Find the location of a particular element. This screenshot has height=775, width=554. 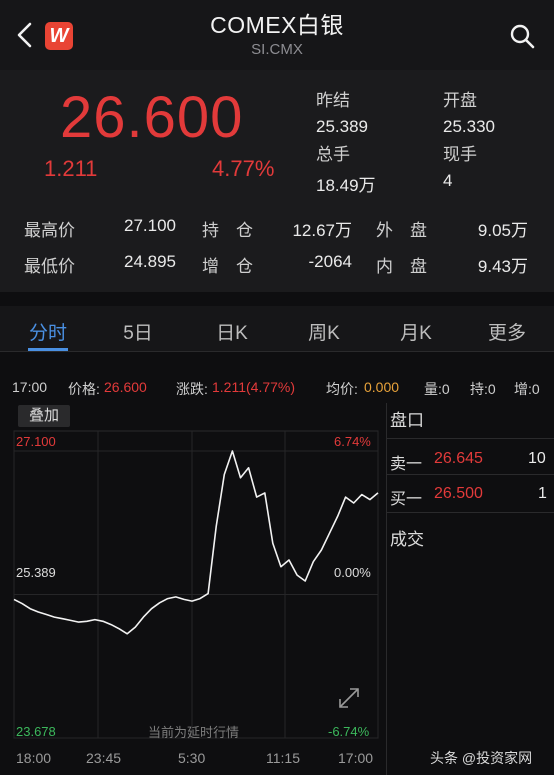

inner-label: 内 盘 is located at coordinates (401, 266).